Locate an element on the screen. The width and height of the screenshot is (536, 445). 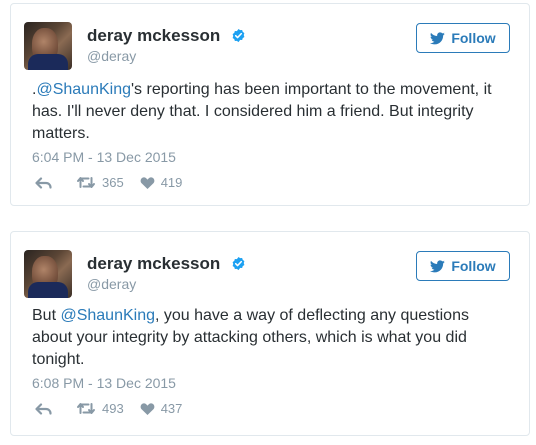
like-count: 419 is located at coordinates (171, 182).